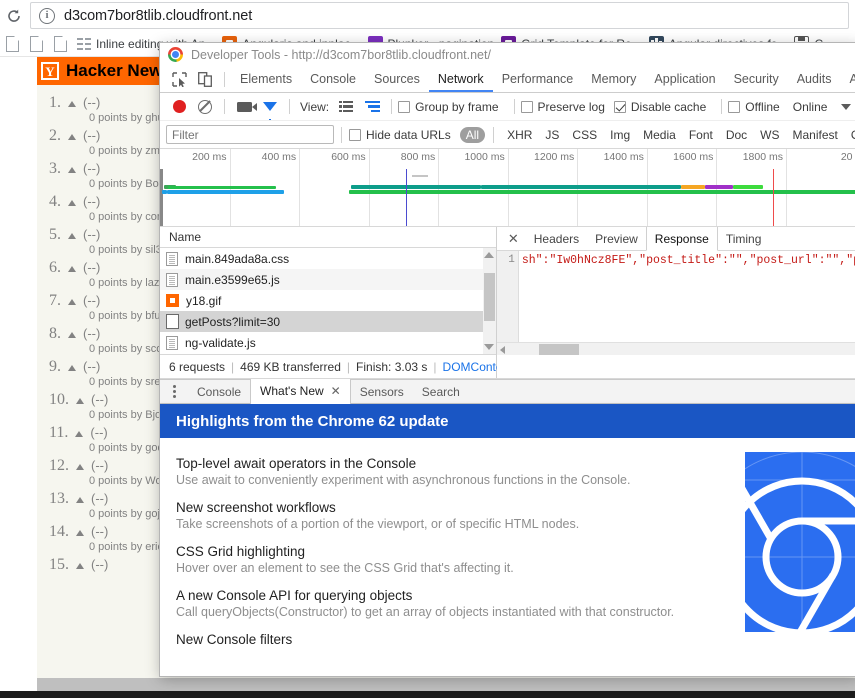 The height and width of the screenshot is (698, 855). Describe the element at coordinates (736, 135) in the screenshot. I see `filter-type-doc: Doc` at that location.